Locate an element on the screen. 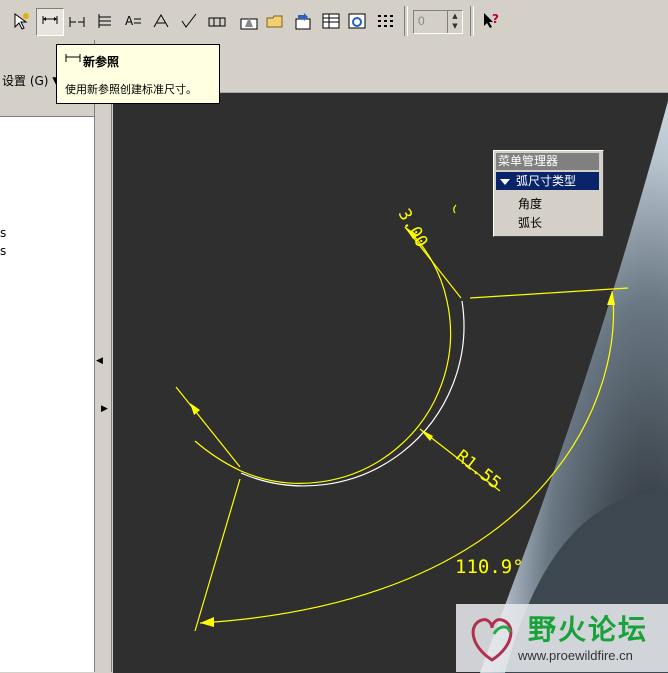  watermark: 野火论坛 www.proewildfire.cn is located at coordinates (562, 638).